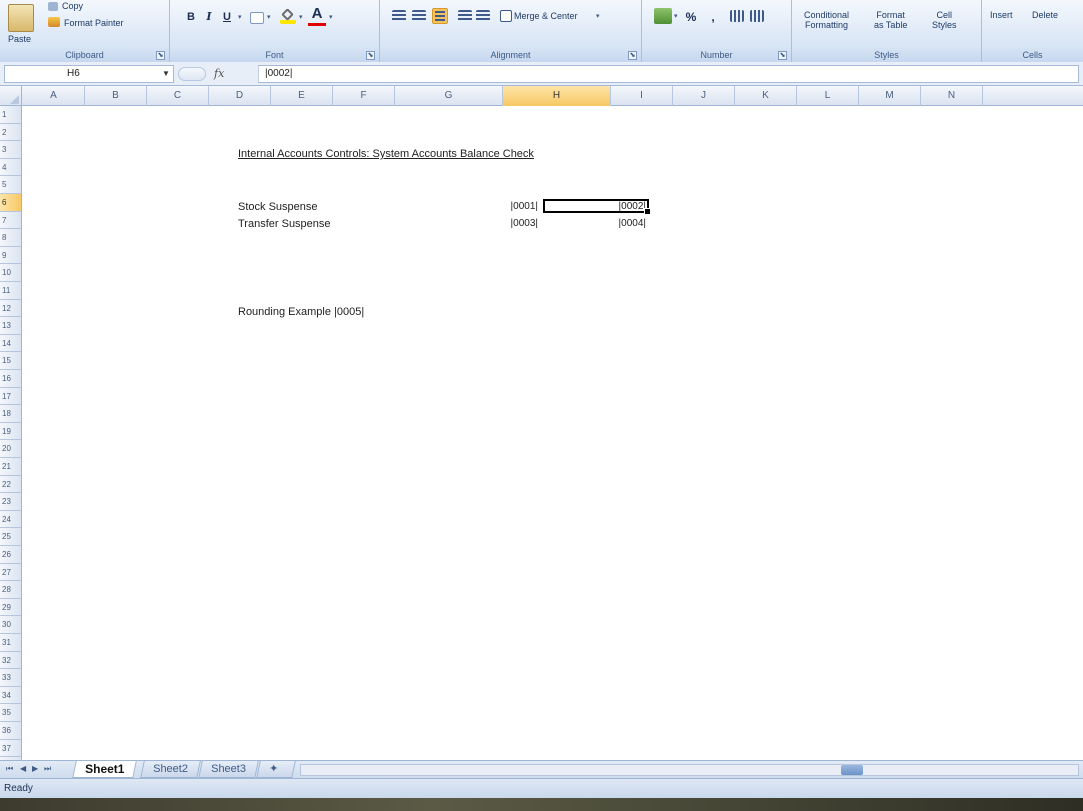 The image size is (1083, 811). I want to click on cell-g6: |0001|, so click(507, 207).